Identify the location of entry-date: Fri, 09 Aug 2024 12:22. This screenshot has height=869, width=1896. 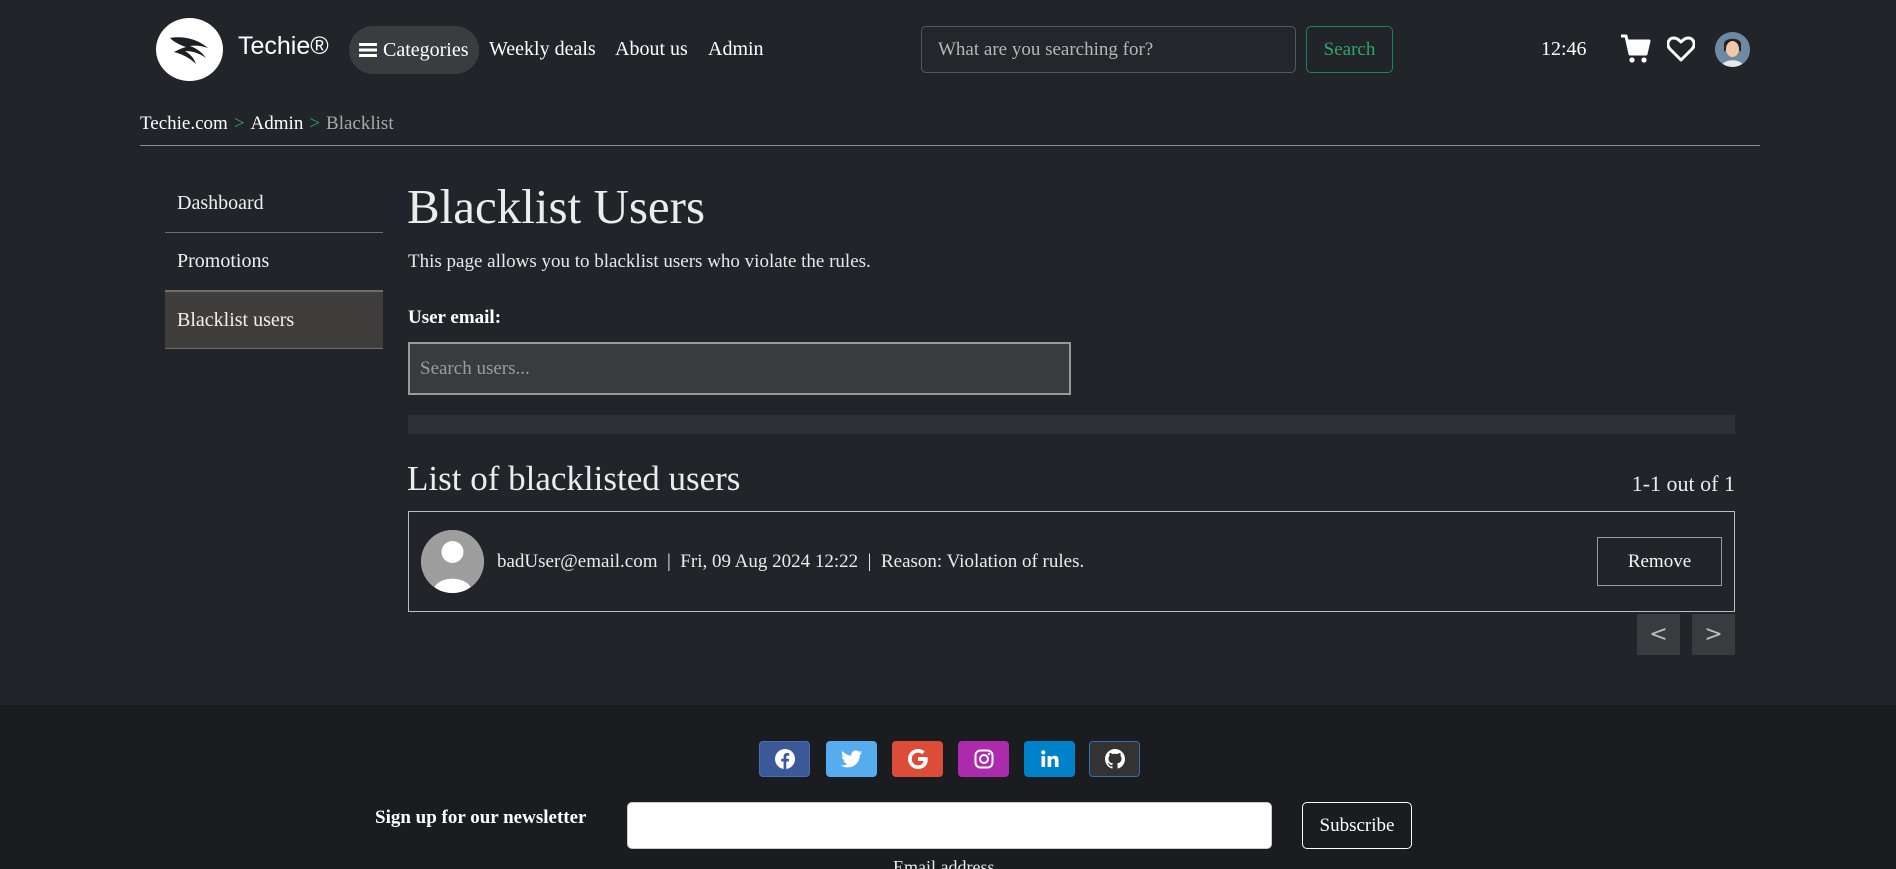
(769, 561).